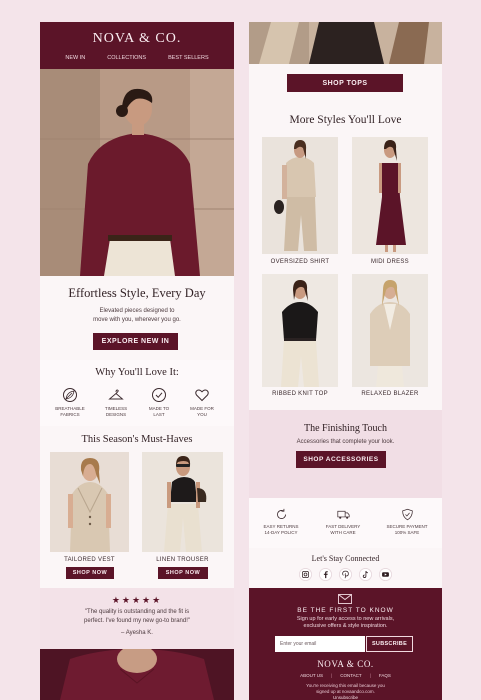  I want to click on nav-item-collections: COLLECTIONS, so click(126, 58).